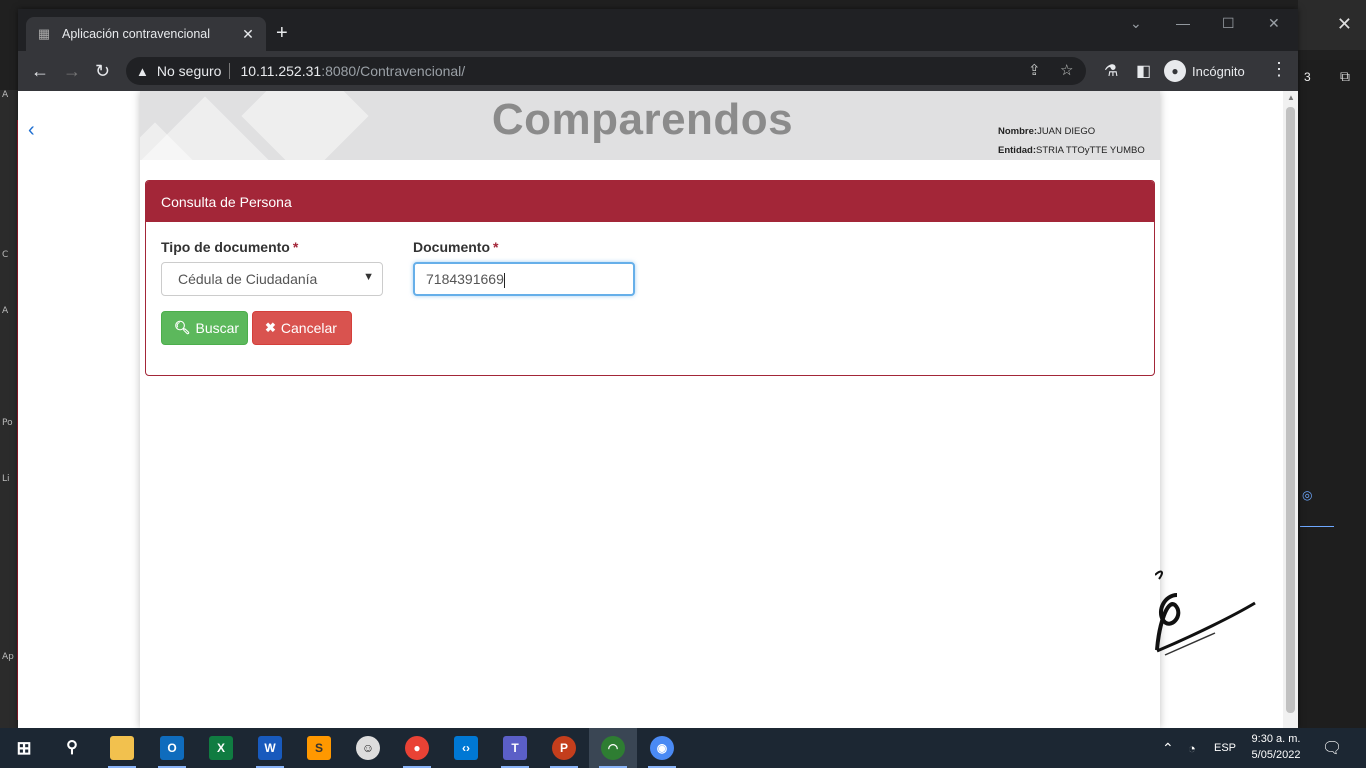  I want to click on cancel-button: ✖ Cancelar, so click(302, 328).